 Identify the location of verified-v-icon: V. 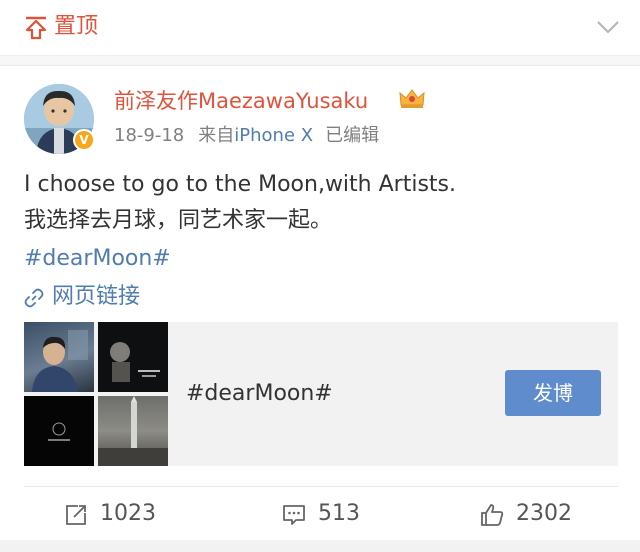
(84, 140).